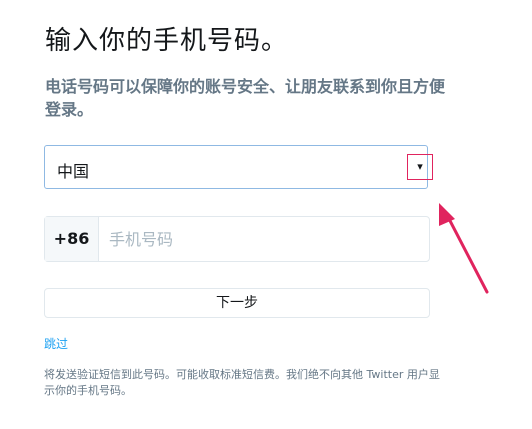 This screenshot has width=532, height=429. What do you see at coordinates (73, 171) in the screenshot?
I see `country-select-value: 中国` at bounding box center [73, 171].